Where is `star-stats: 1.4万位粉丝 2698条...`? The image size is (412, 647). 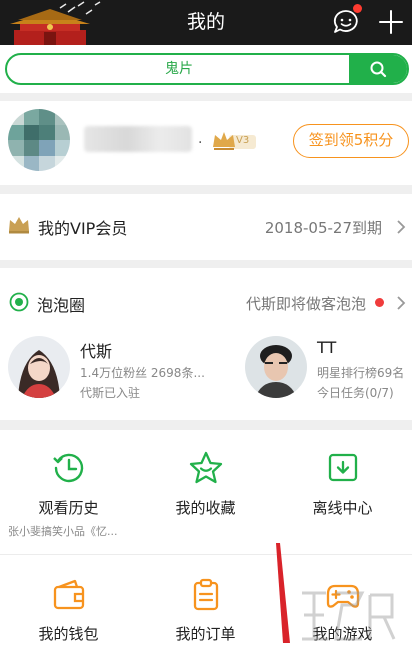 star-stats: 1.4万位粉丝 2698条... is located at coordinates (142, 373).